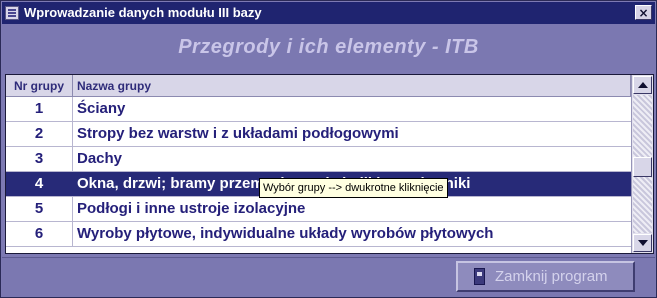 This screenshot has width=657, height=298. I want to click on column-header-name: Nazwa grupy, so click(352, 86).